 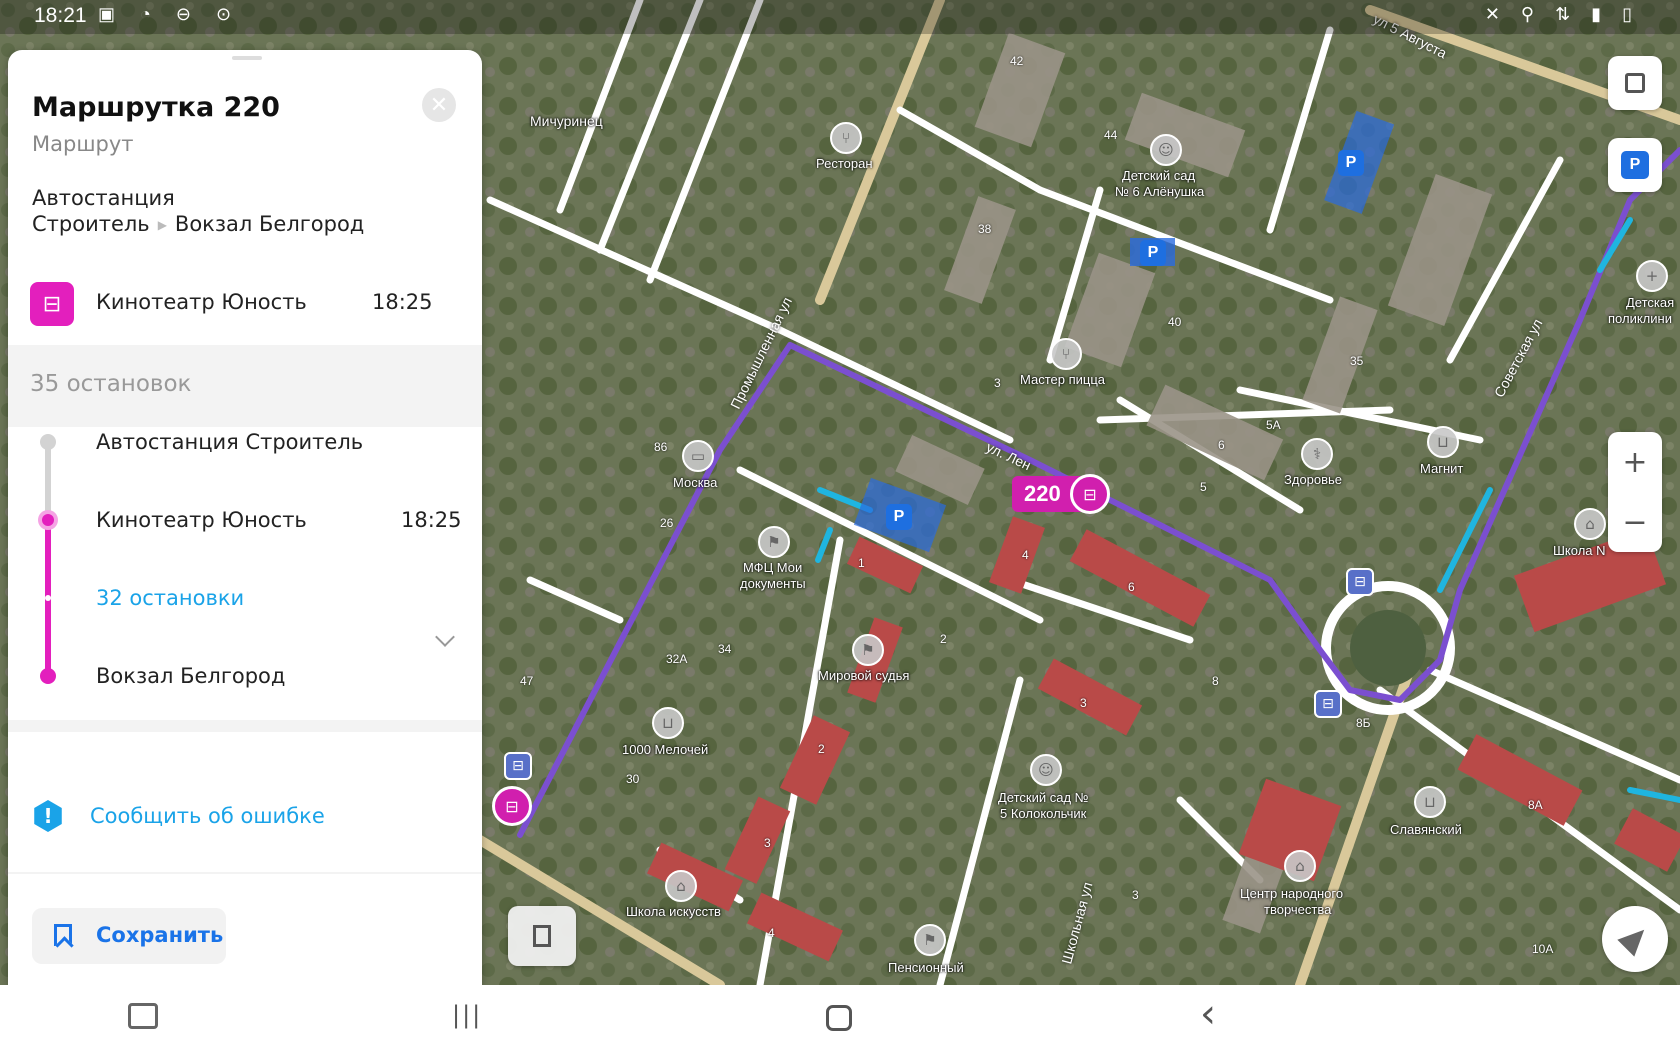 What do you see at coordinates (1208, 1014) in the screenshot?
I see `back-button: ‹` at bounding box center [1208, 1014].